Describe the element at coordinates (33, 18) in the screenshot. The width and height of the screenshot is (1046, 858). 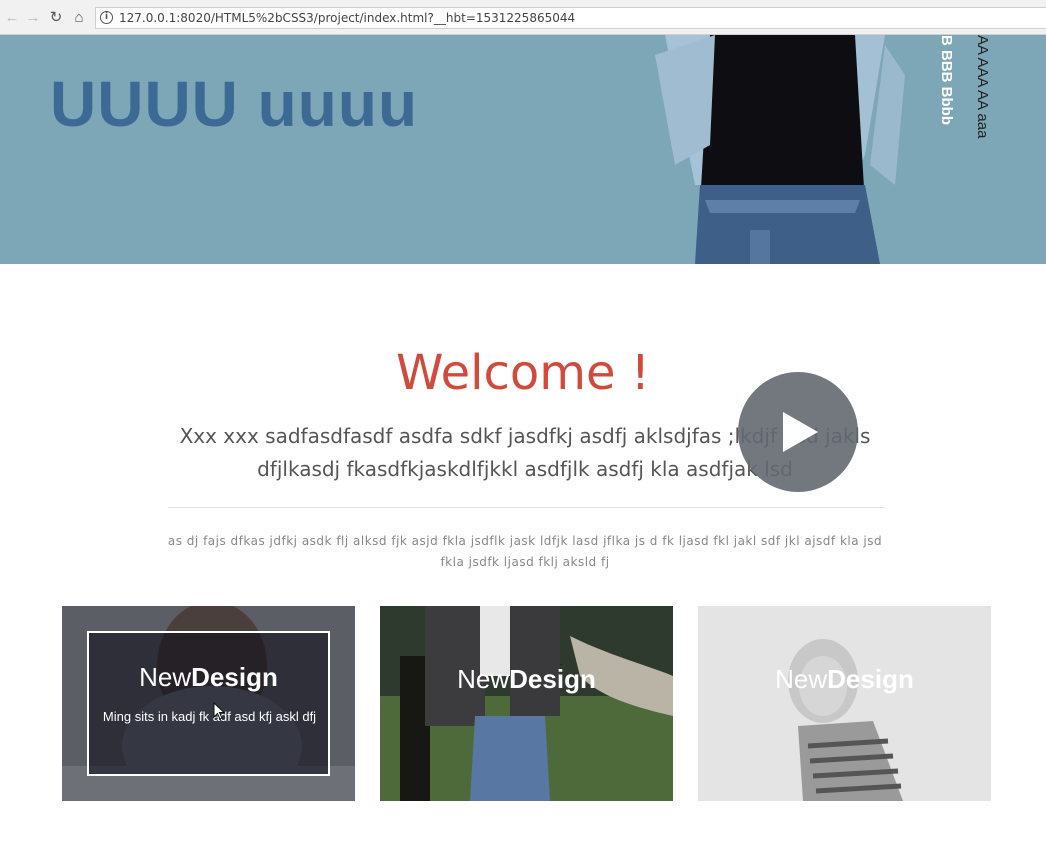
I see `forward-arrow-icon: →` at that location.